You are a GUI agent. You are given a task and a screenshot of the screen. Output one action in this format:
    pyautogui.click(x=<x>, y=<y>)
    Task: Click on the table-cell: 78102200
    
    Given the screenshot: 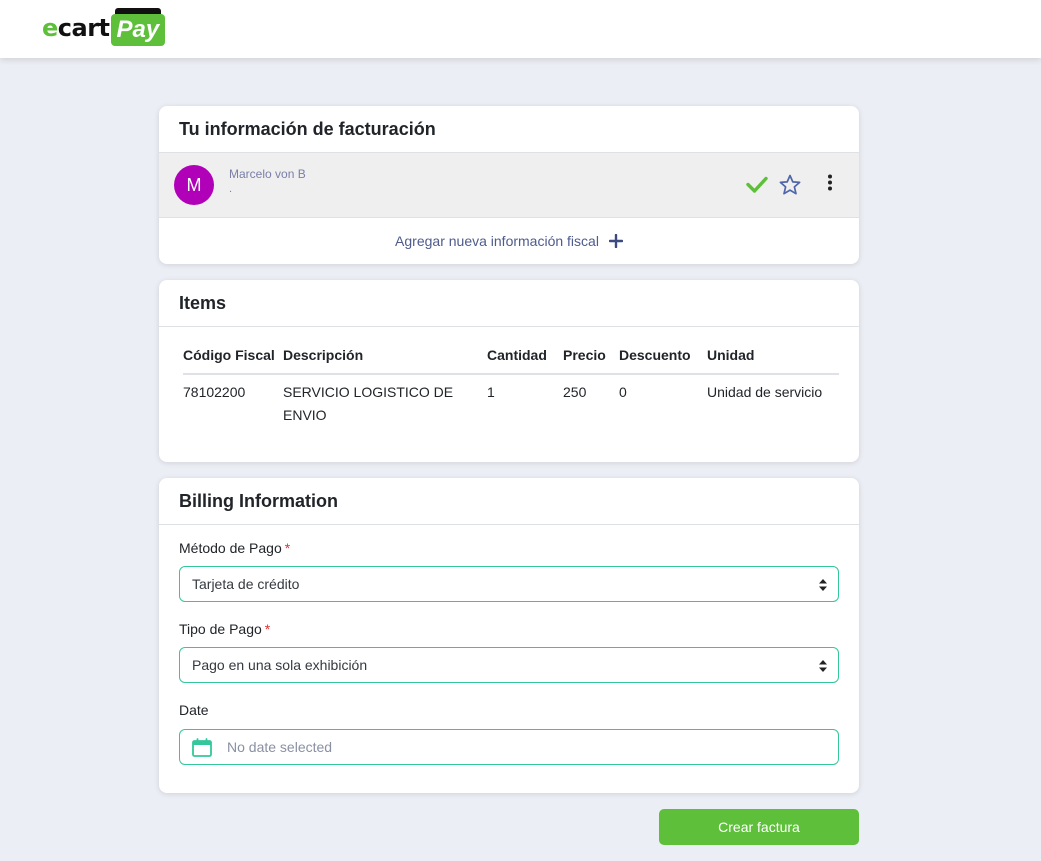 What is the action you would take?
    pyautogui.click(x=214, y=392)
    